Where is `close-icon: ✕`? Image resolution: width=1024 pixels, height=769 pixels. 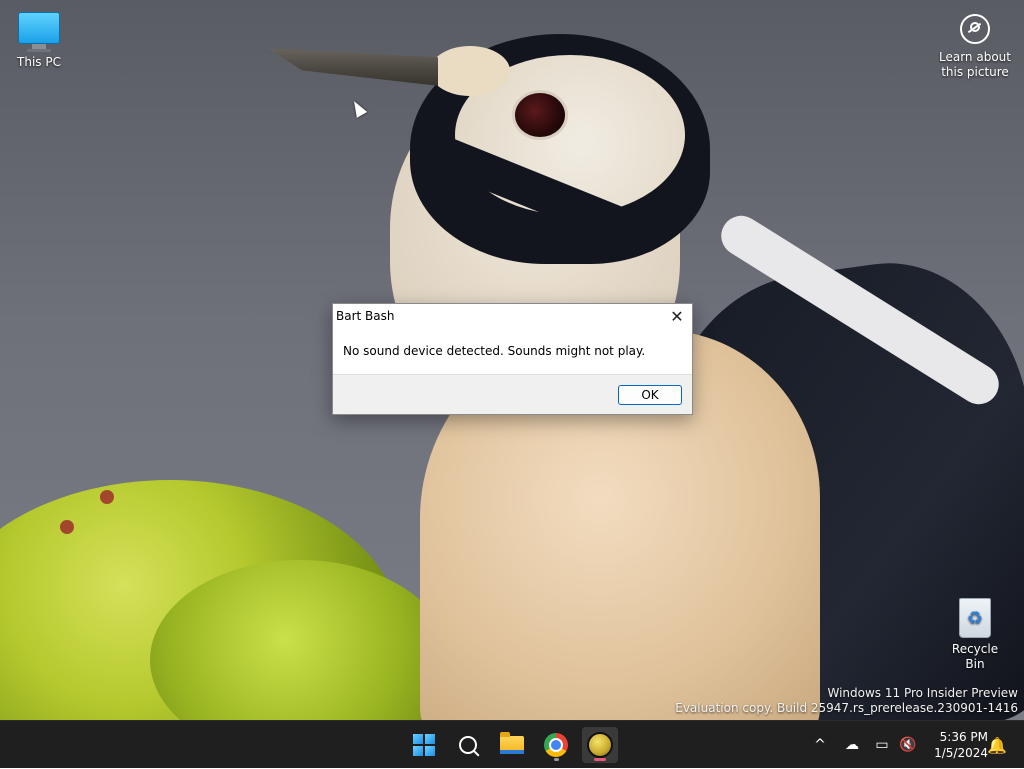
close-icon: ✕ is located at coordinates (677, 316).